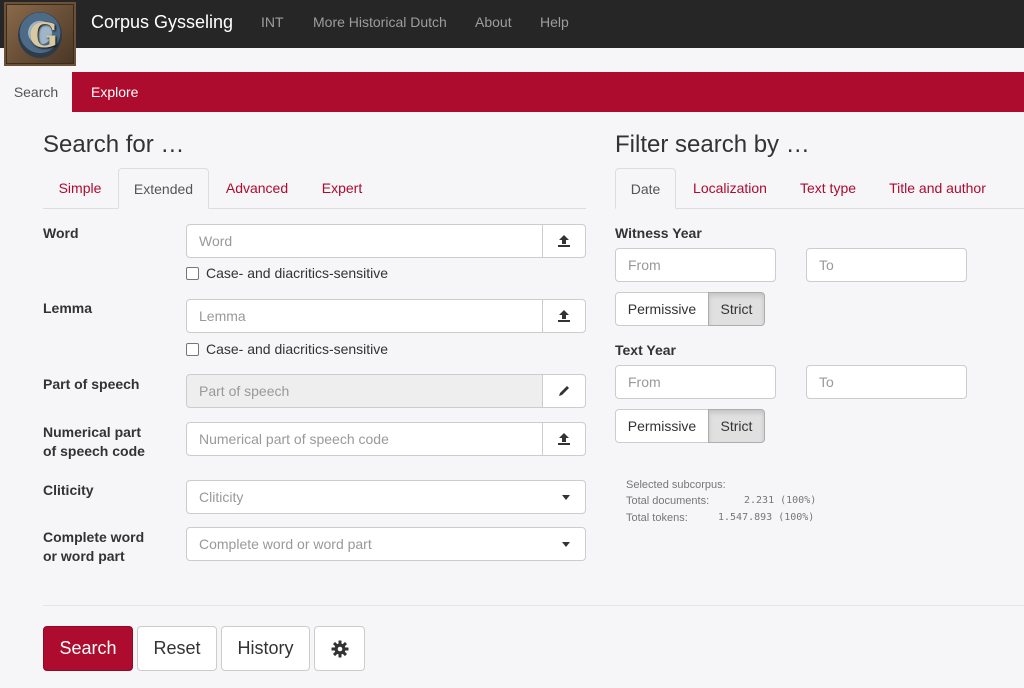  What do you see at coordinates (163, 188) in the screenshot?
I see `tab-extended: Extended` at bounding box center [163, 188].